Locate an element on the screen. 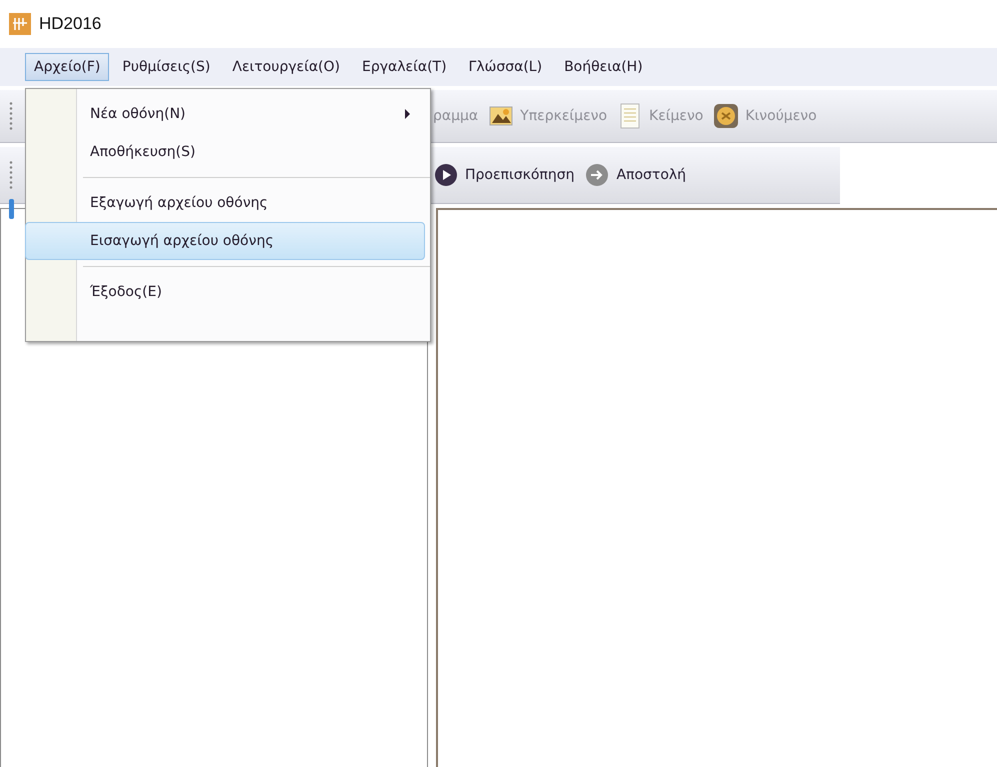  menu-item: Εργαλεία(T) is located at coordinates (404, 67).